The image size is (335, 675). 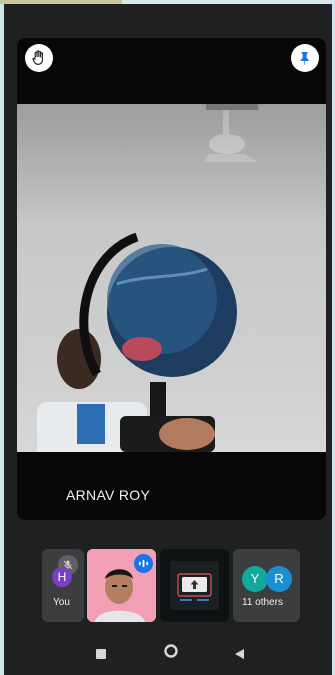 I want to click on speaking-indicator, so click(x=143, y=563).